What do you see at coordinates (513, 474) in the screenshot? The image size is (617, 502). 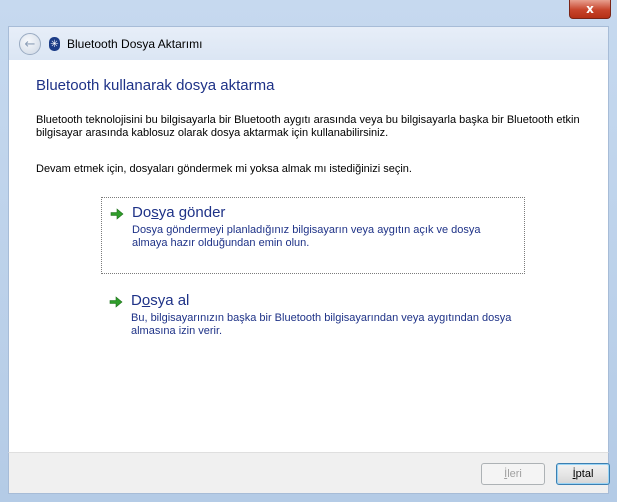 I see `next-button: İleri` at bounding box center [513, 474].